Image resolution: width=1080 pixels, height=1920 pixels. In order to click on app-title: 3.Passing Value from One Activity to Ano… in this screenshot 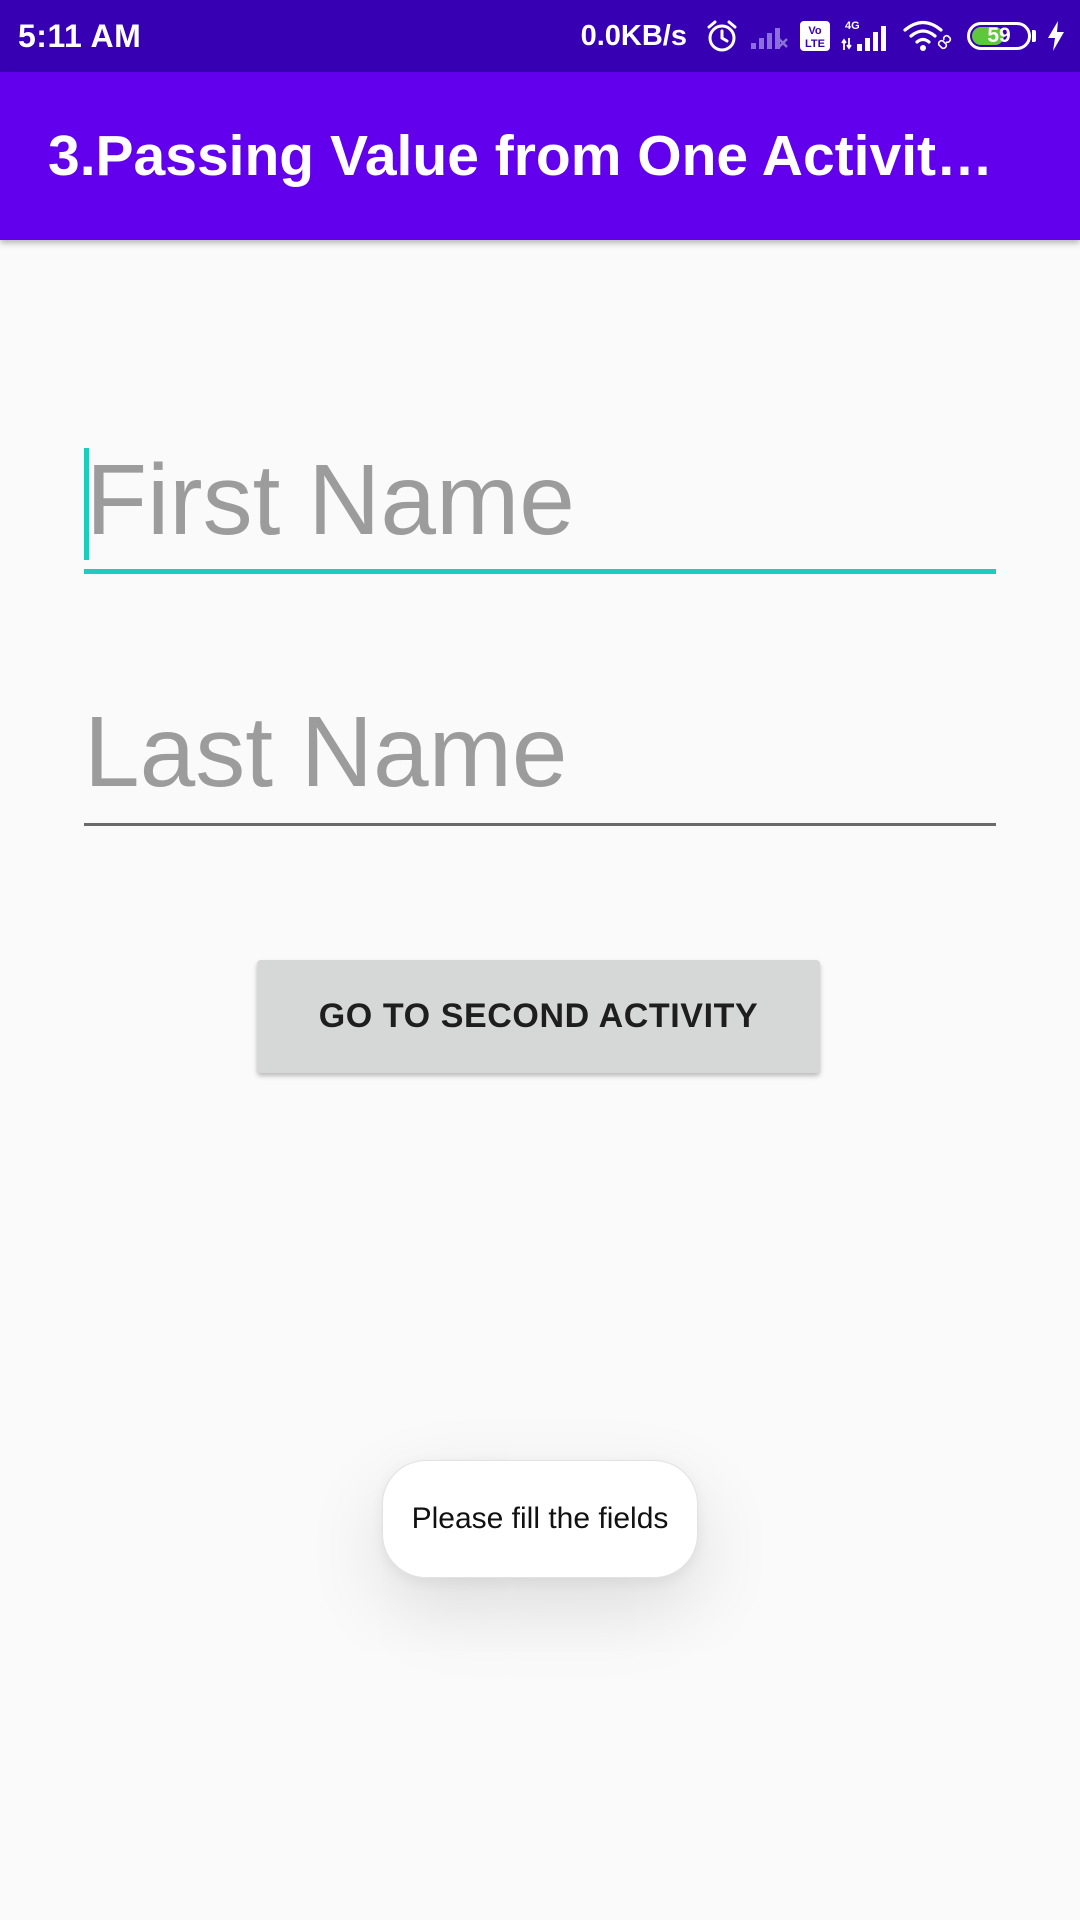, I will do `click(528, 156)`.